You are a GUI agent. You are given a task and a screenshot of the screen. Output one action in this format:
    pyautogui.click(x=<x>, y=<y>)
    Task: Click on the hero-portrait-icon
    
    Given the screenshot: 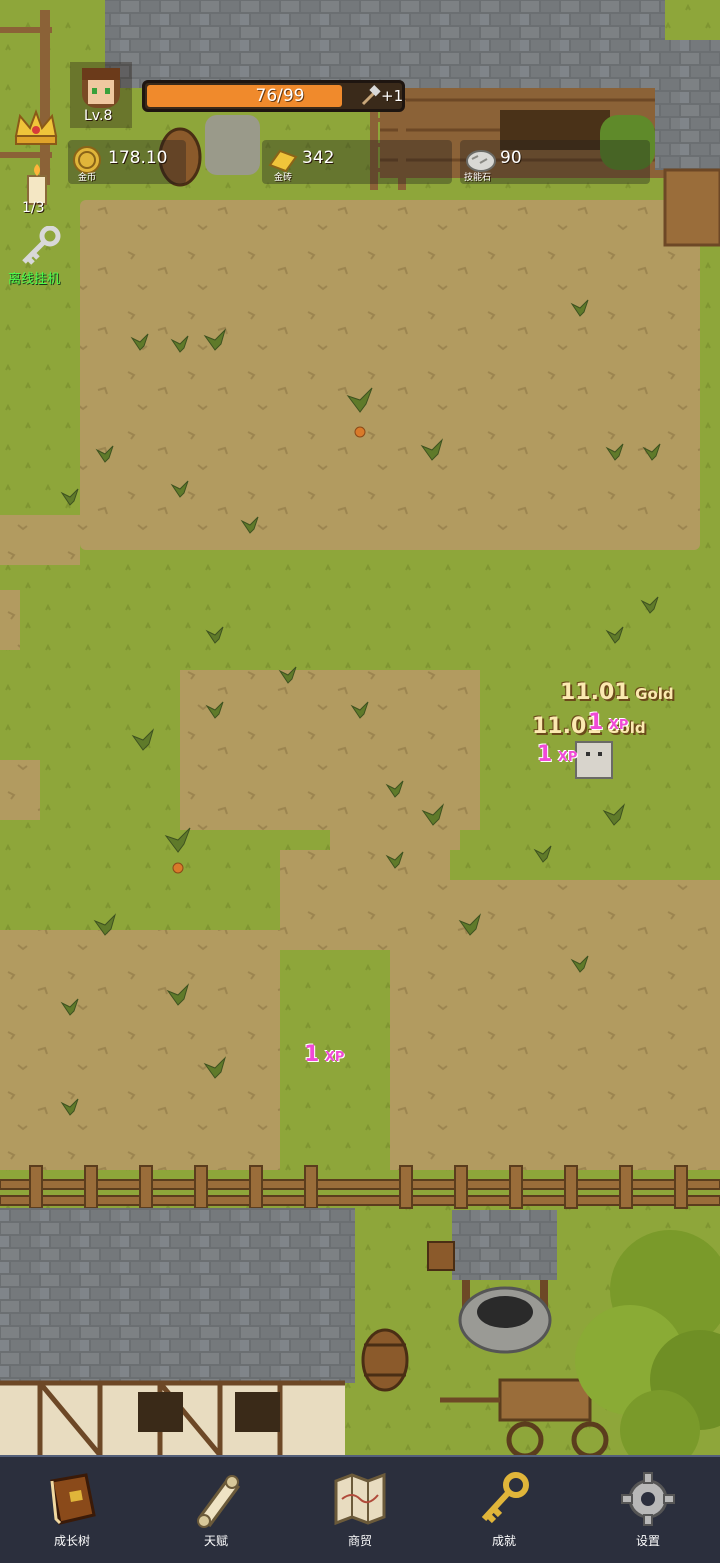 What is the action you would take?
    pyautogui.click(x=101, y=88)
    